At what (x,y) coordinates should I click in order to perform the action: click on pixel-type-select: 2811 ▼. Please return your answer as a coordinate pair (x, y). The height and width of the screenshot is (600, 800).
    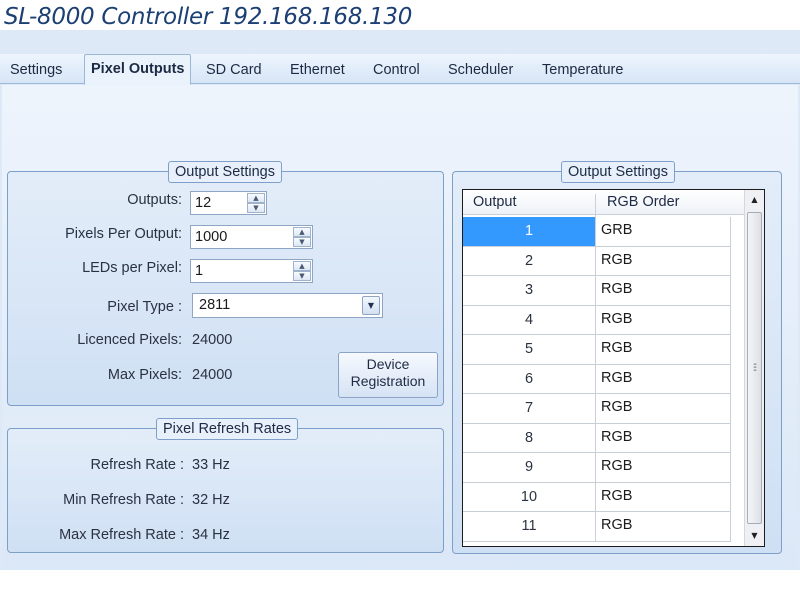
    Looking at the image, I should click on (287, 305).